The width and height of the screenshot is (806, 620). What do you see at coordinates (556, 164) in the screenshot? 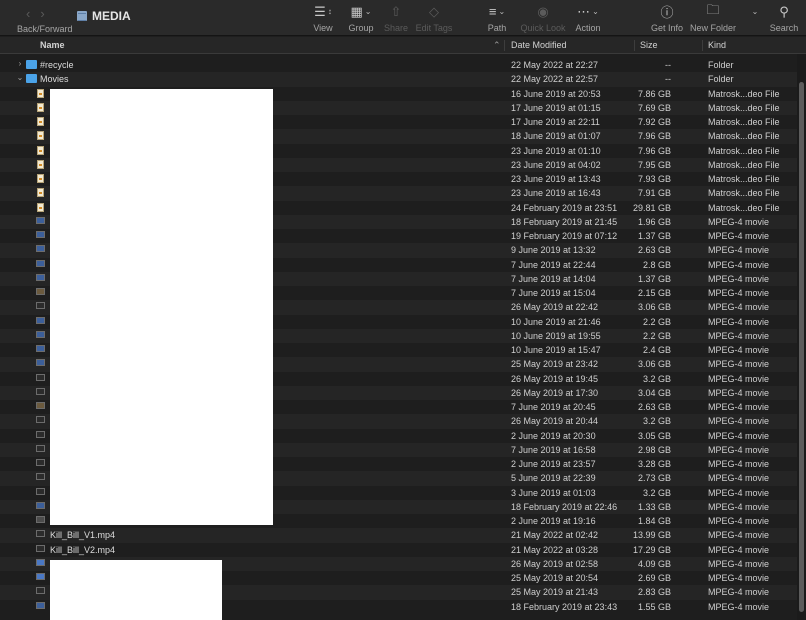
I see `date-modified: 23 June 2019 at 04:02` at bounding box center [556, 164].